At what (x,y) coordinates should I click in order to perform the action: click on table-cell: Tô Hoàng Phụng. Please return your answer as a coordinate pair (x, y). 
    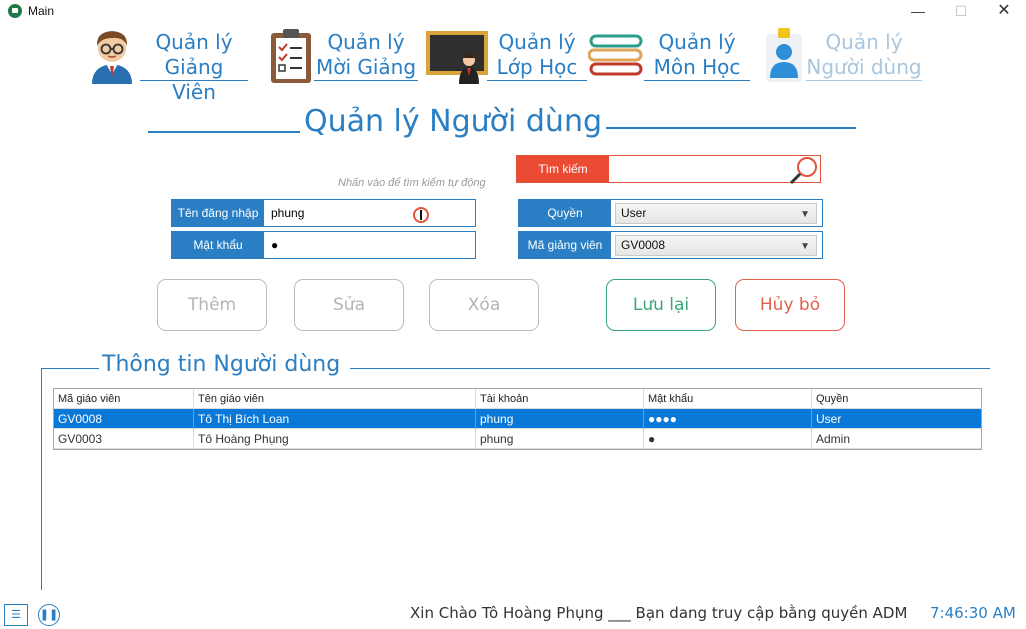
    Looking at the image, I should click on (335, 439).